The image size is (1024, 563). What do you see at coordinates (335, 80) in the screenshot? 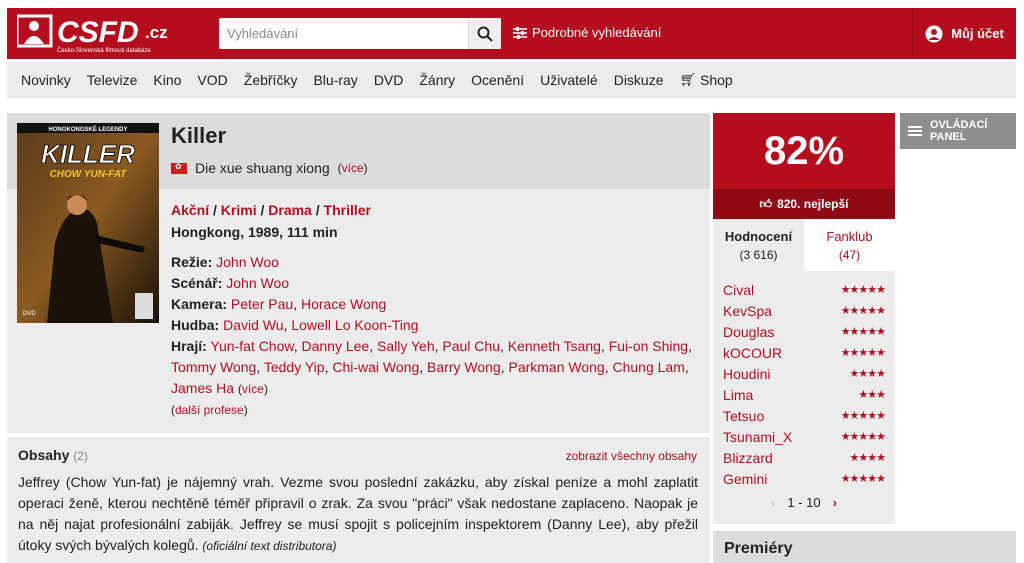
I see `nav-item-bluray: Blu-ray` at bounding box center [335, 80].